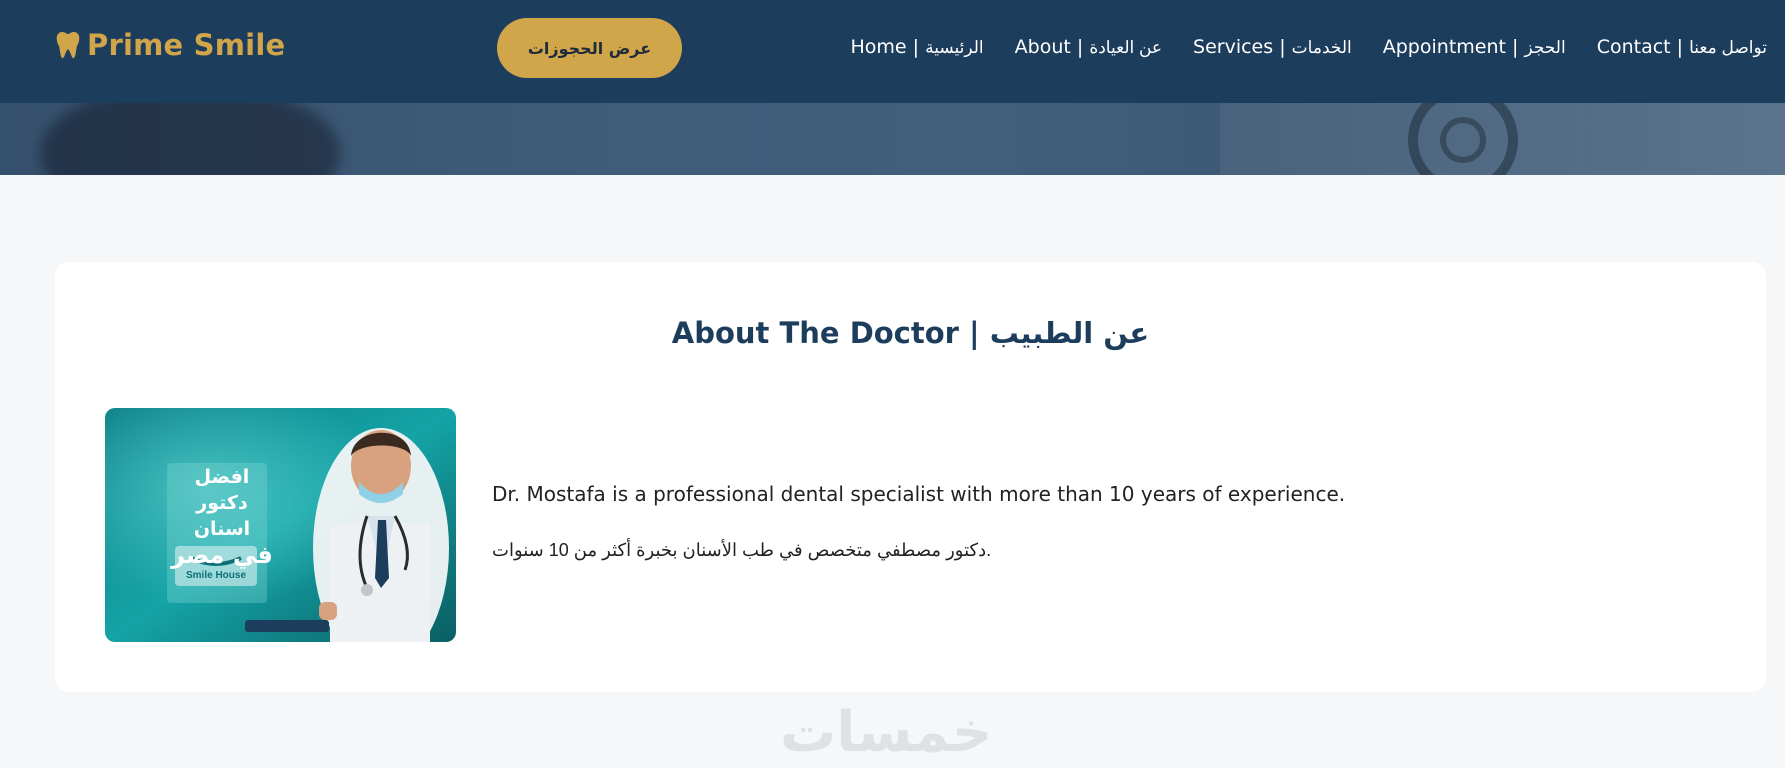 The image size is (1785, 768). Describe the element at coordinates (222, 555) in the screenshot. I see `photo-headline-line-3: في مصر` at that location.